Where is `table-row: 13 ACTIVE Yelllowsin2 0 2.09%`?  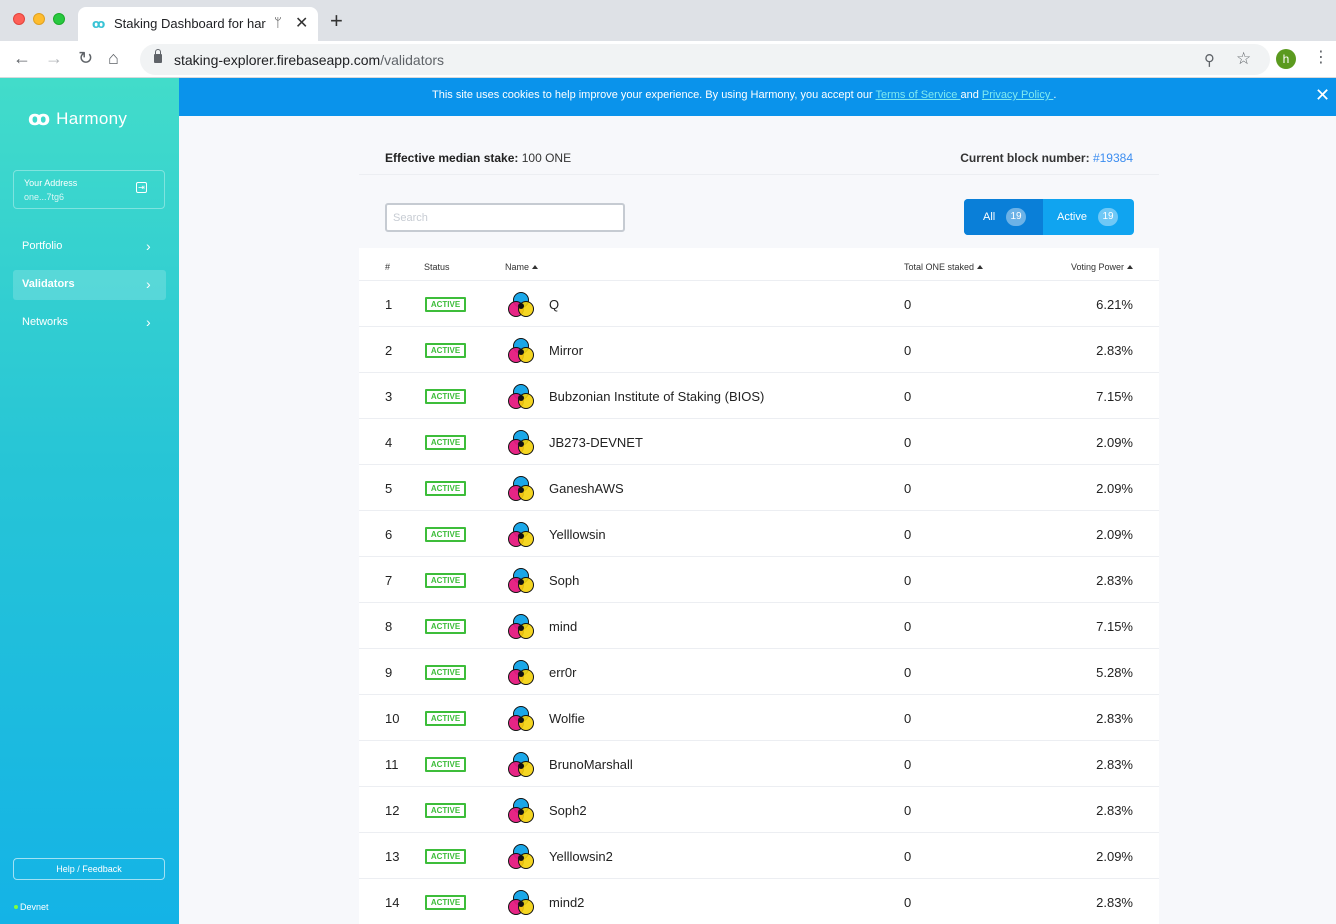 table-row: 13 ACTIVE Yelllowsin2 0 2.09% is located at coordinates (759, 856).